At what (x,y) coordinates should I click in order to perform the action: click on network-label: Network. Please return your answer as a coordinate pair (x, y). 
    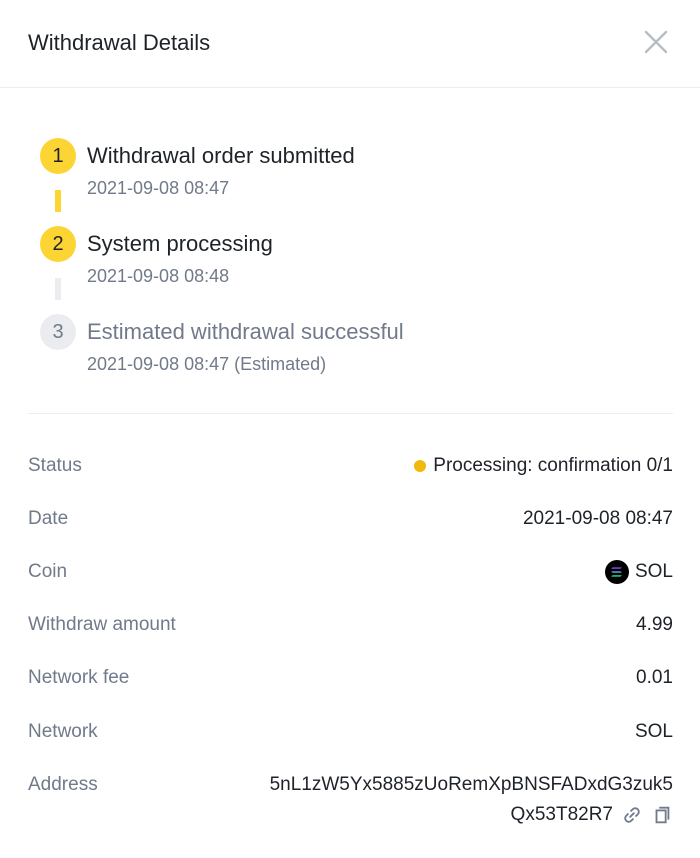
    Looking at the image, I should click on (63, 731).